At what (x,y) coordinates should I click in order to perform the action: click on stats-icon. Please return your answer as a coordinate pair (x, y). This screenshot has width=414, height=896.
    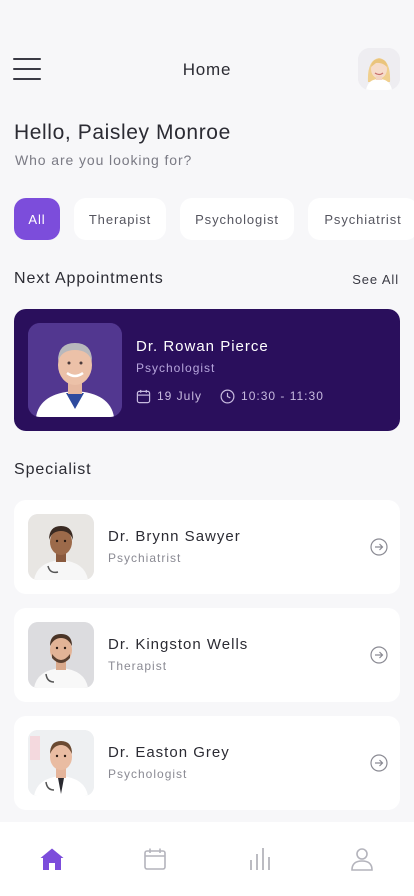
    Looking at the image, I should click on (259, 859).